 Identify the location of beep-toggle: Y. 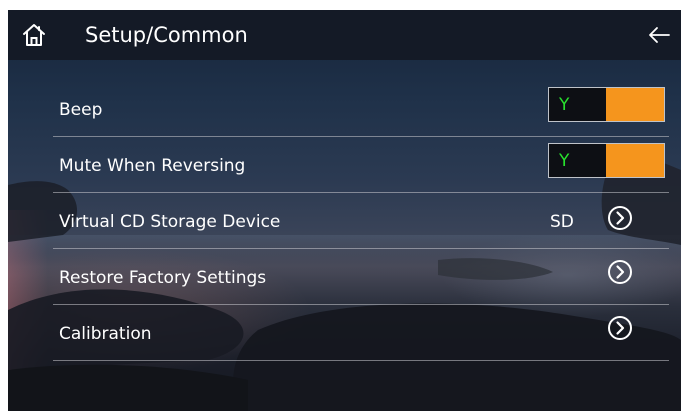
(606, 104).